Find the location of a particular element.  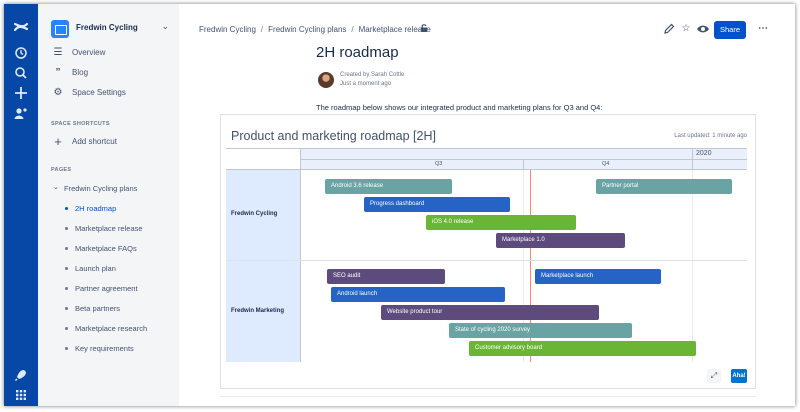

star-icon: ☆ is located at coordinates (686, 29).